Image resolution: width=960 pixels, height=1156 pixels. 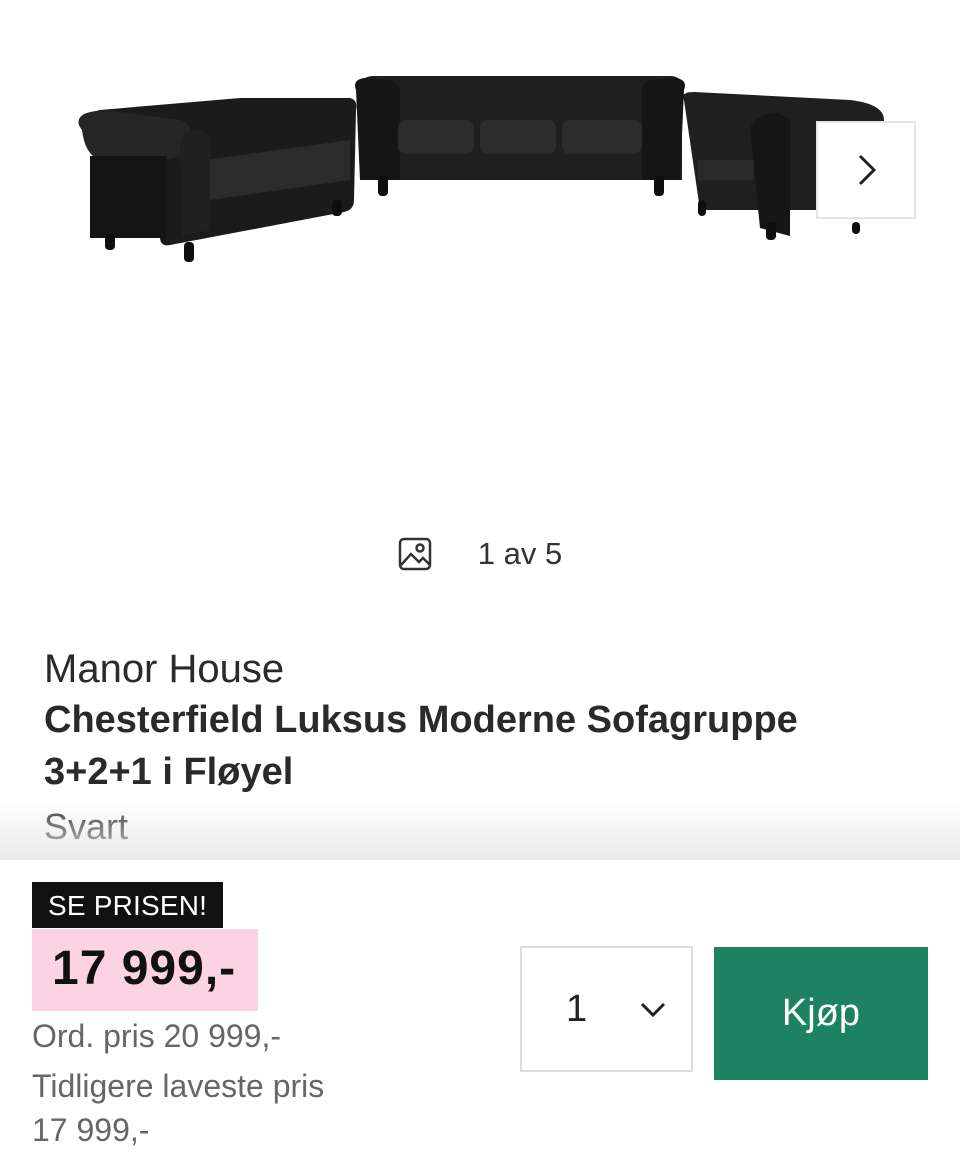 What do you see at coordinates (606, 1009) in the screenshot?
I see `quantity-select: 1` at bounding box center [606, 1009].